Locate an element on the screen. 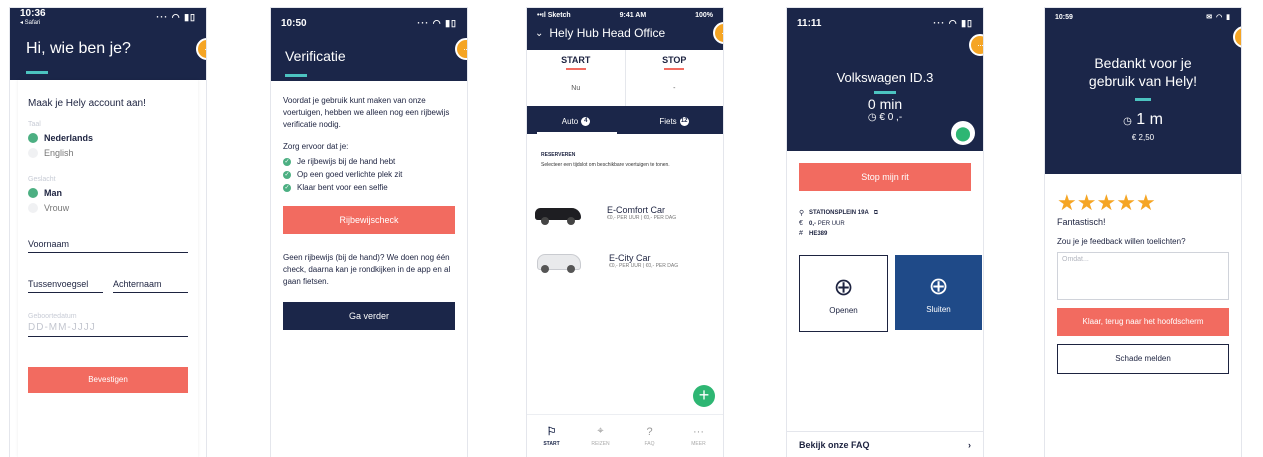 This screenshot has height=457, width=1263. duration: 0 min is located at coordinates (885, 104).